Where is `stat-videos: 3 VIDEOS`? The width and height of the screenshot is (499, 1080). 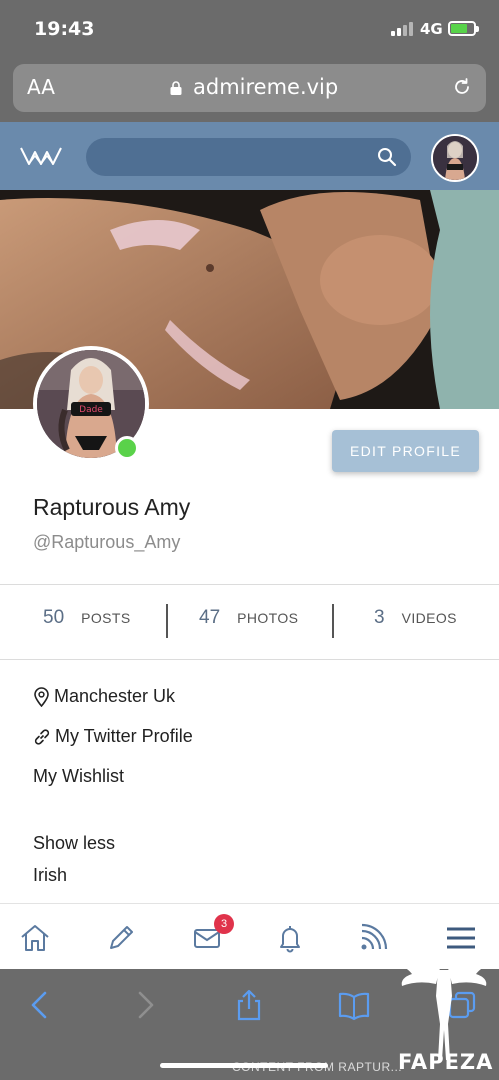
stat-videos: 3 VIDEOS is located at coordinates (415, 622).